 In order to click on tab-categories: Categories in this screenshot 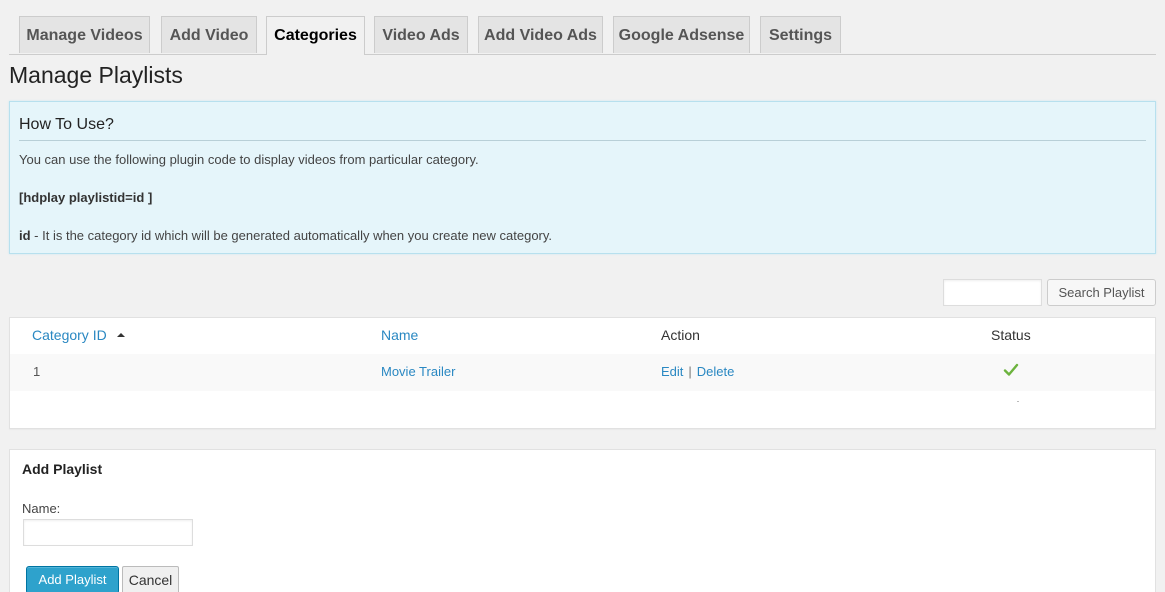, I will do `click(315, 35)`.